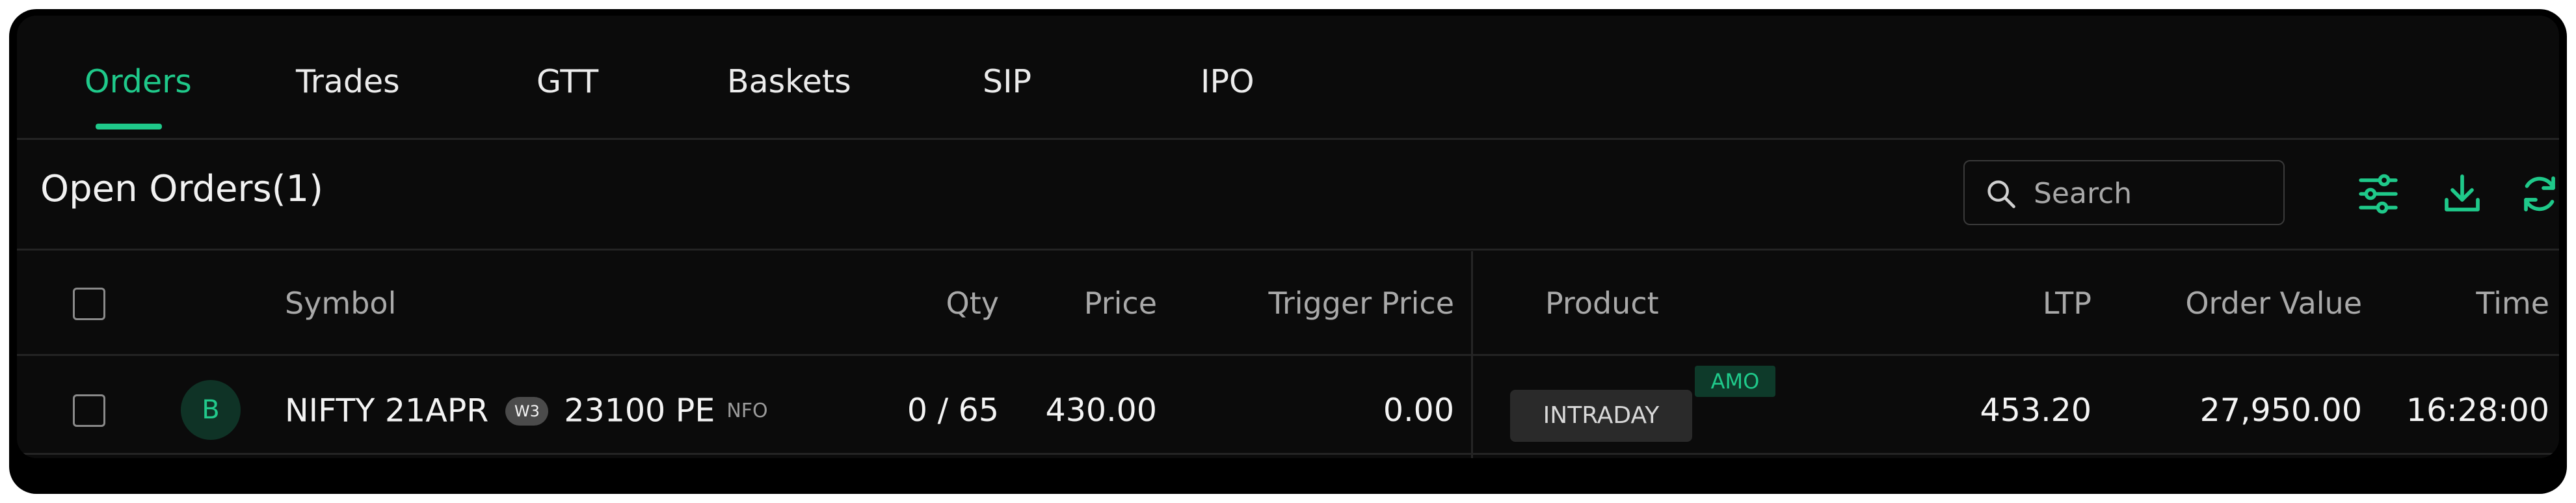 The image size is (2576, 503). What do you see at coordinates (2001, 194) in the screenshot?
I see `search-icon` at bounding box center [2001, 194].